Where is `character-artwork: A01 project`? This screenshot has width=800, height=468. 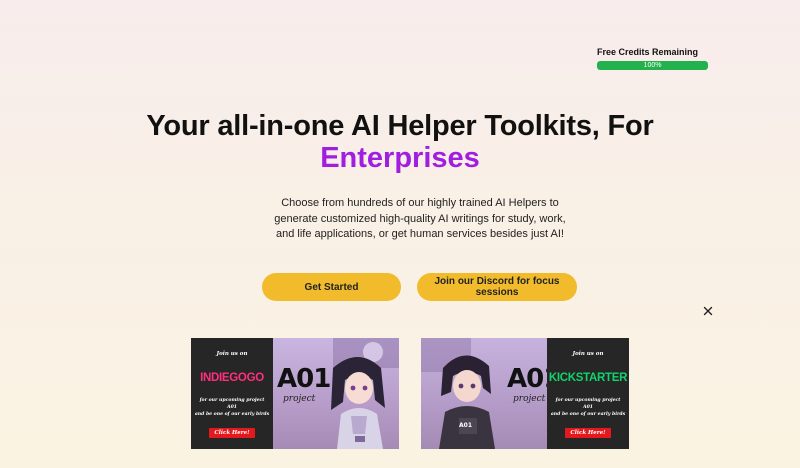 character-artwork: A01 project is located at coordinates (336, 393).